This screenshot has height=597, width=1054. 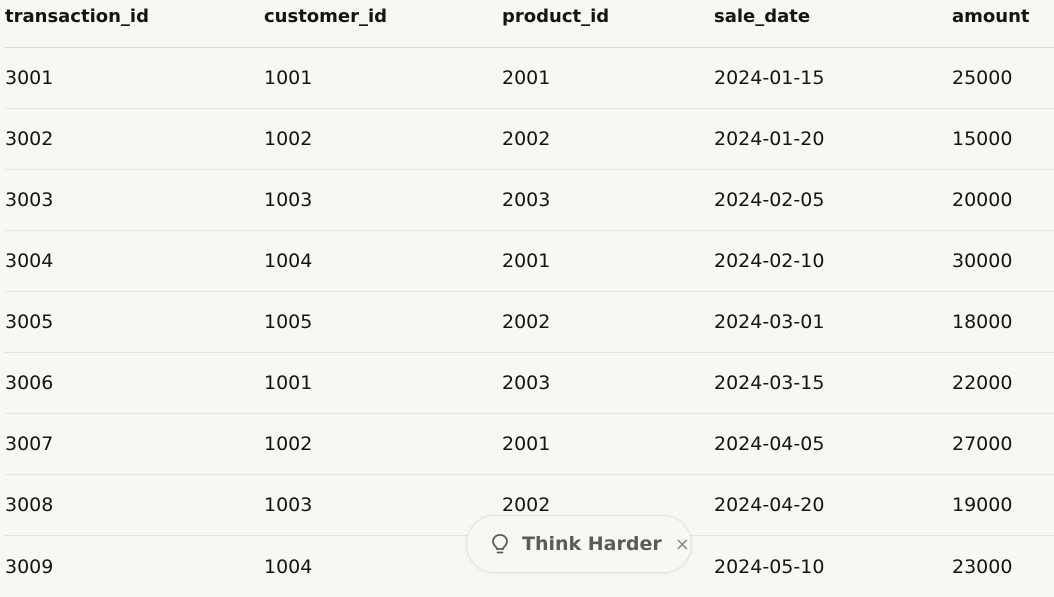 I want to click on table-row: 3007 1002 2001 2024-04-05 27000, so click(x=529, y=444).